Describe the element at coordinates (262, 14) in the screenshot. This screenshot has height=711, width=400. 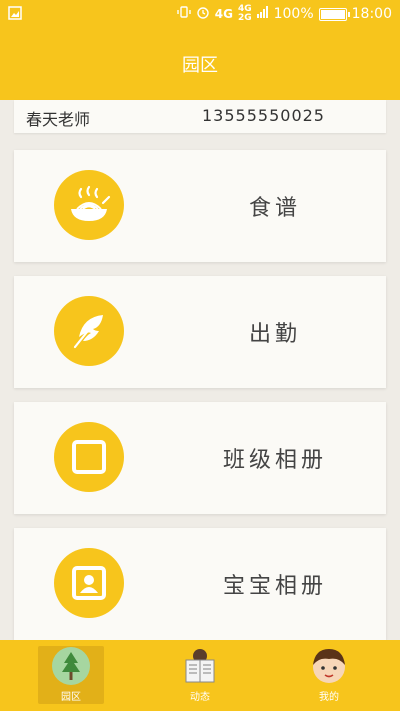
I see `signal-icon` at that location.